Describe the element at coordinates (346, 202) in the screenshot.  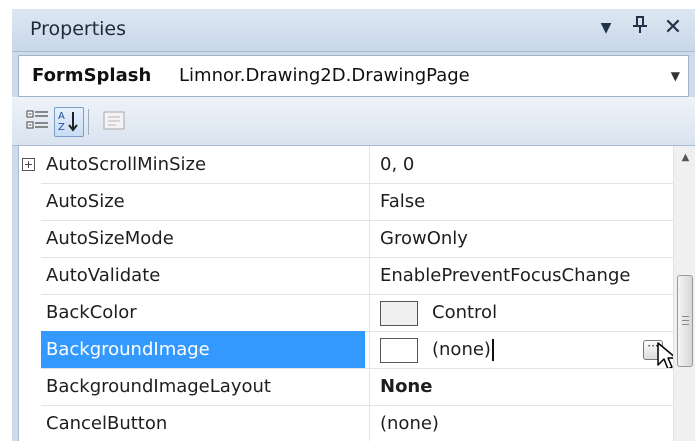
I see `property-row-autosize: AutoSize False` at that location.